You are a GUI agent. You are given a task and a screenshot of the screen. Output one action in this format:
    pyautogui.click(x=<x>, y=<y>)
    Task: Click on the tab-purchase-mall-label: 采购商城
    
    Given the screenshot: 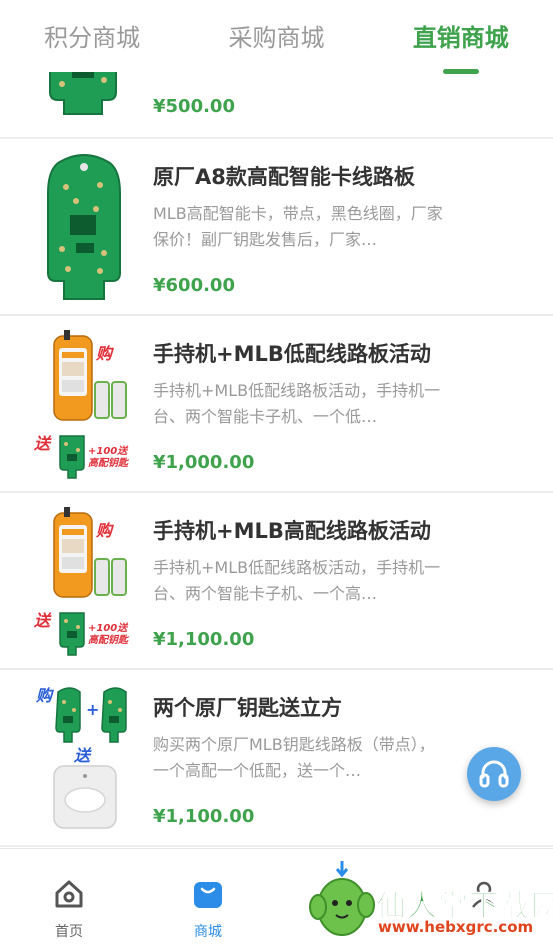 What is the action you would take?
    pyautogui.click(x=276, y=38)
    